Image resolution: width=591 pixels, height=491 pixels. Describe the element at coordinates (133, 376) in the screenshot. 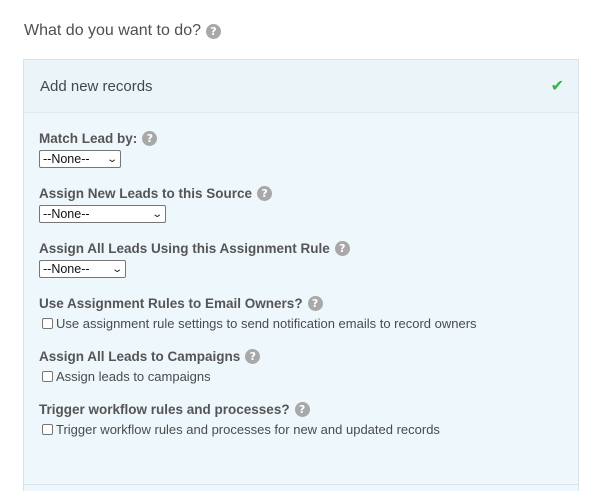

I see `campaigns-checkbox-label: Assign leads to campaigns` at that location.